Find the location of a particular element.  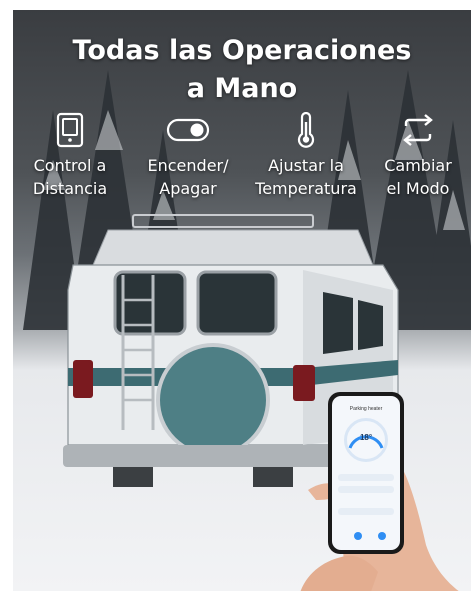

headline-line-1: Todas las Operaciones is located at coordinates (242, 50).